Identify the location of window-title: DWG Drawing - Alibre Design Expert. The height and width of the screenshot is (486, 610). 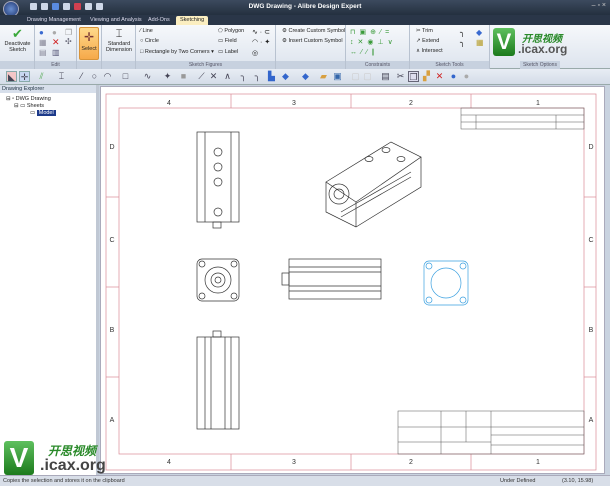
(305, 6).